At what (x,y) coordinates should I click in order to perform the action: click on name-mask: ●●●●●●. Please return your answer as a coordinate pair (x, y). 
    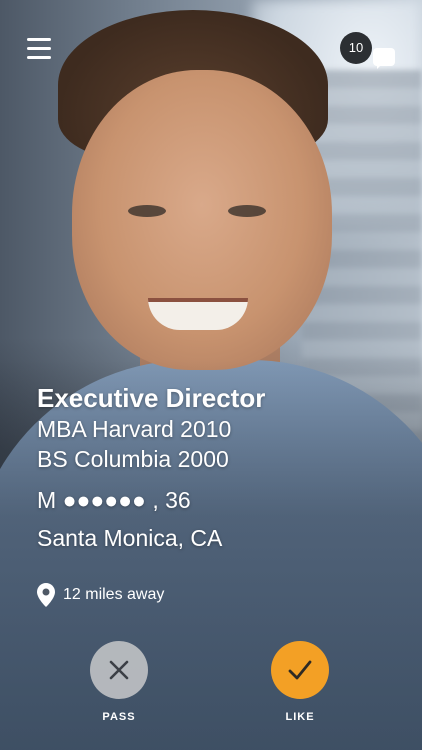
    Looking at the image, I should click on (104, 500).